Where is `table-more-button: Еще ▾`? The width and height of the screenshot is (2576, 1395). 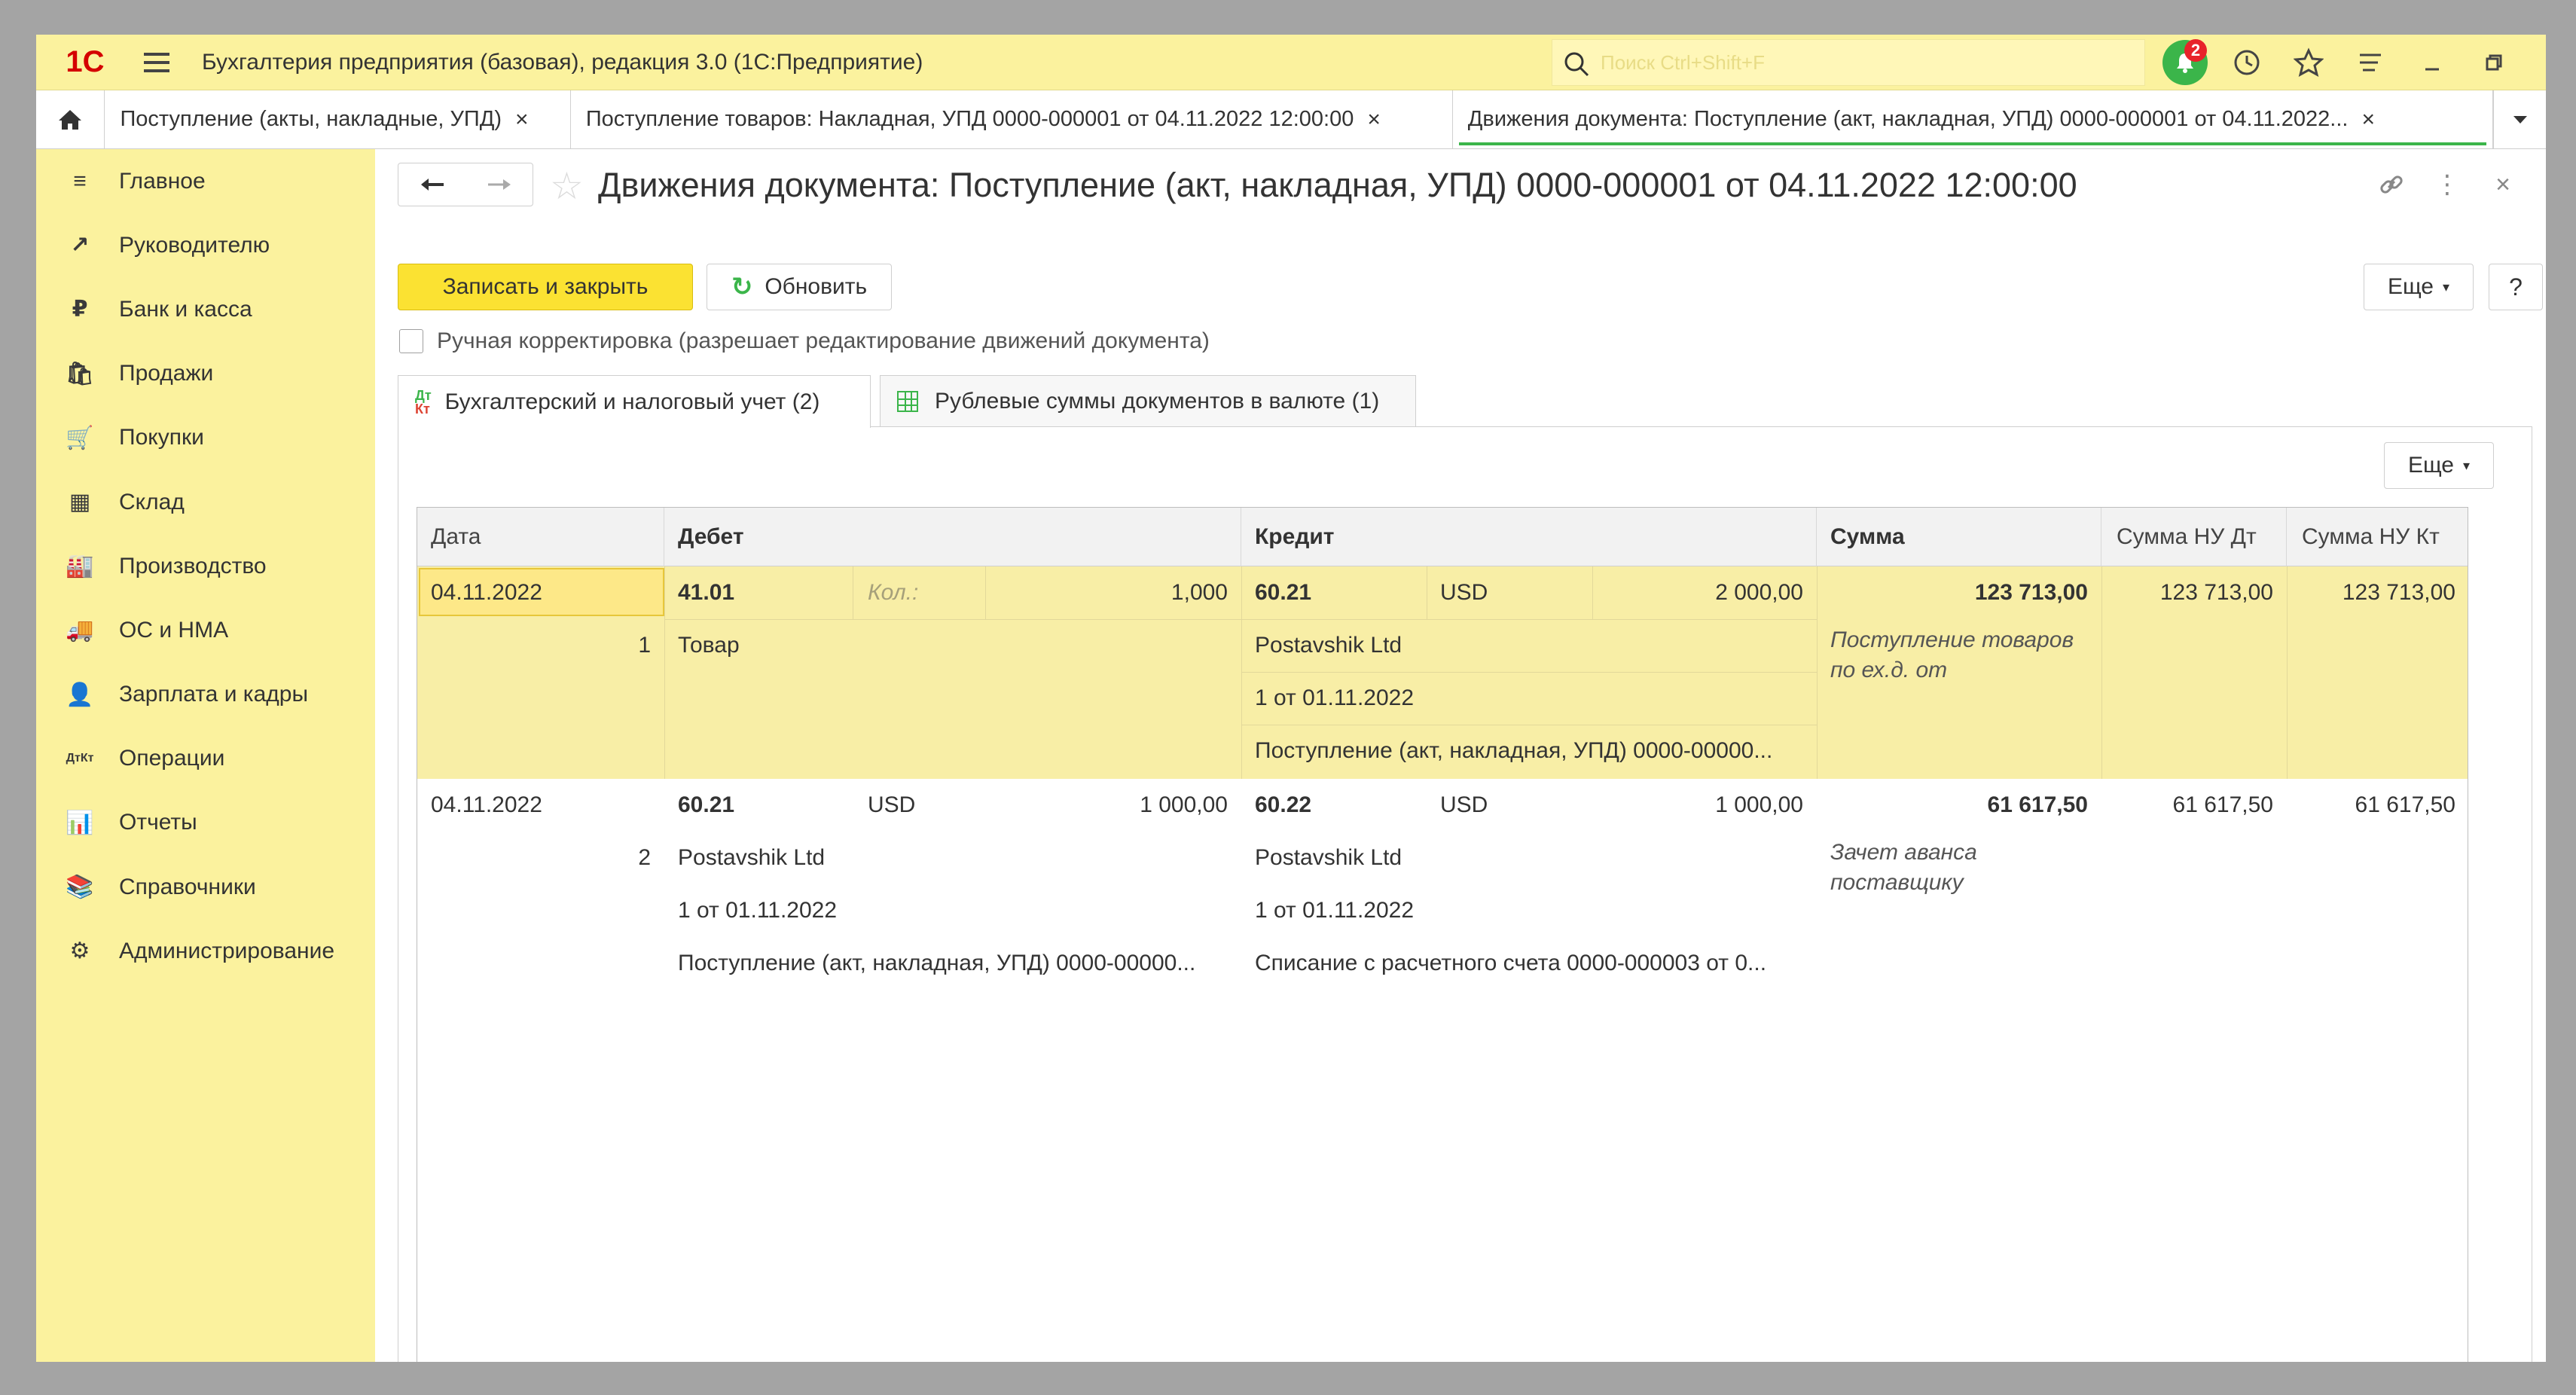 table-more-button: Еще ▾ is located at coordinates (2439, 465).